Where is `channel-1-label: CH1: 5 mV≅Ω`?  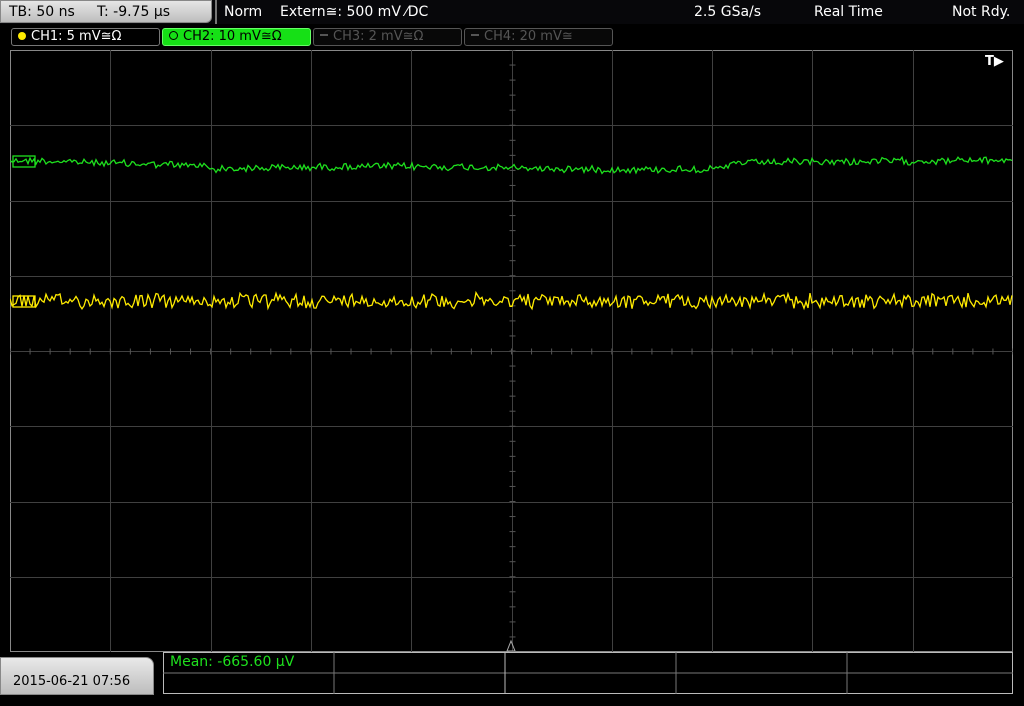
channel-1-label: CH1: 5 mV≅Ω is located at coordinates (76, 36).